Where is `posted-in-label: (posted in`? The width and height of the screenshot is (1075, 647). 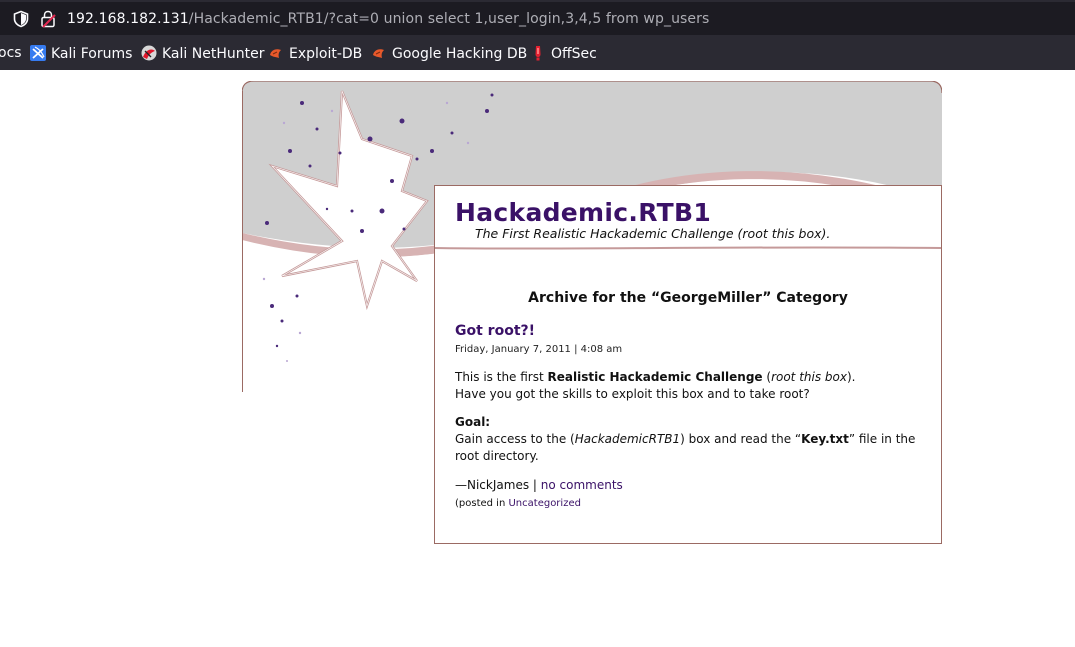
posted-in-label: (posted in is located at coordinates (482, 503).